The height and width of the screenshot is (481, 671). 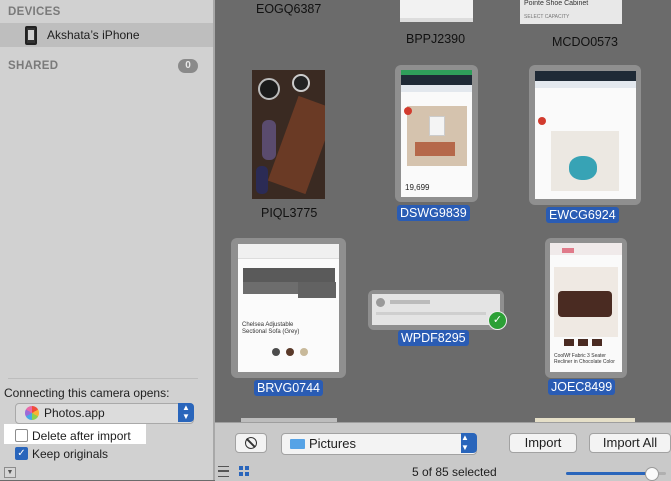 I want to click on collapse-sidebar-icon: ▼, so click(x=10, y=472).